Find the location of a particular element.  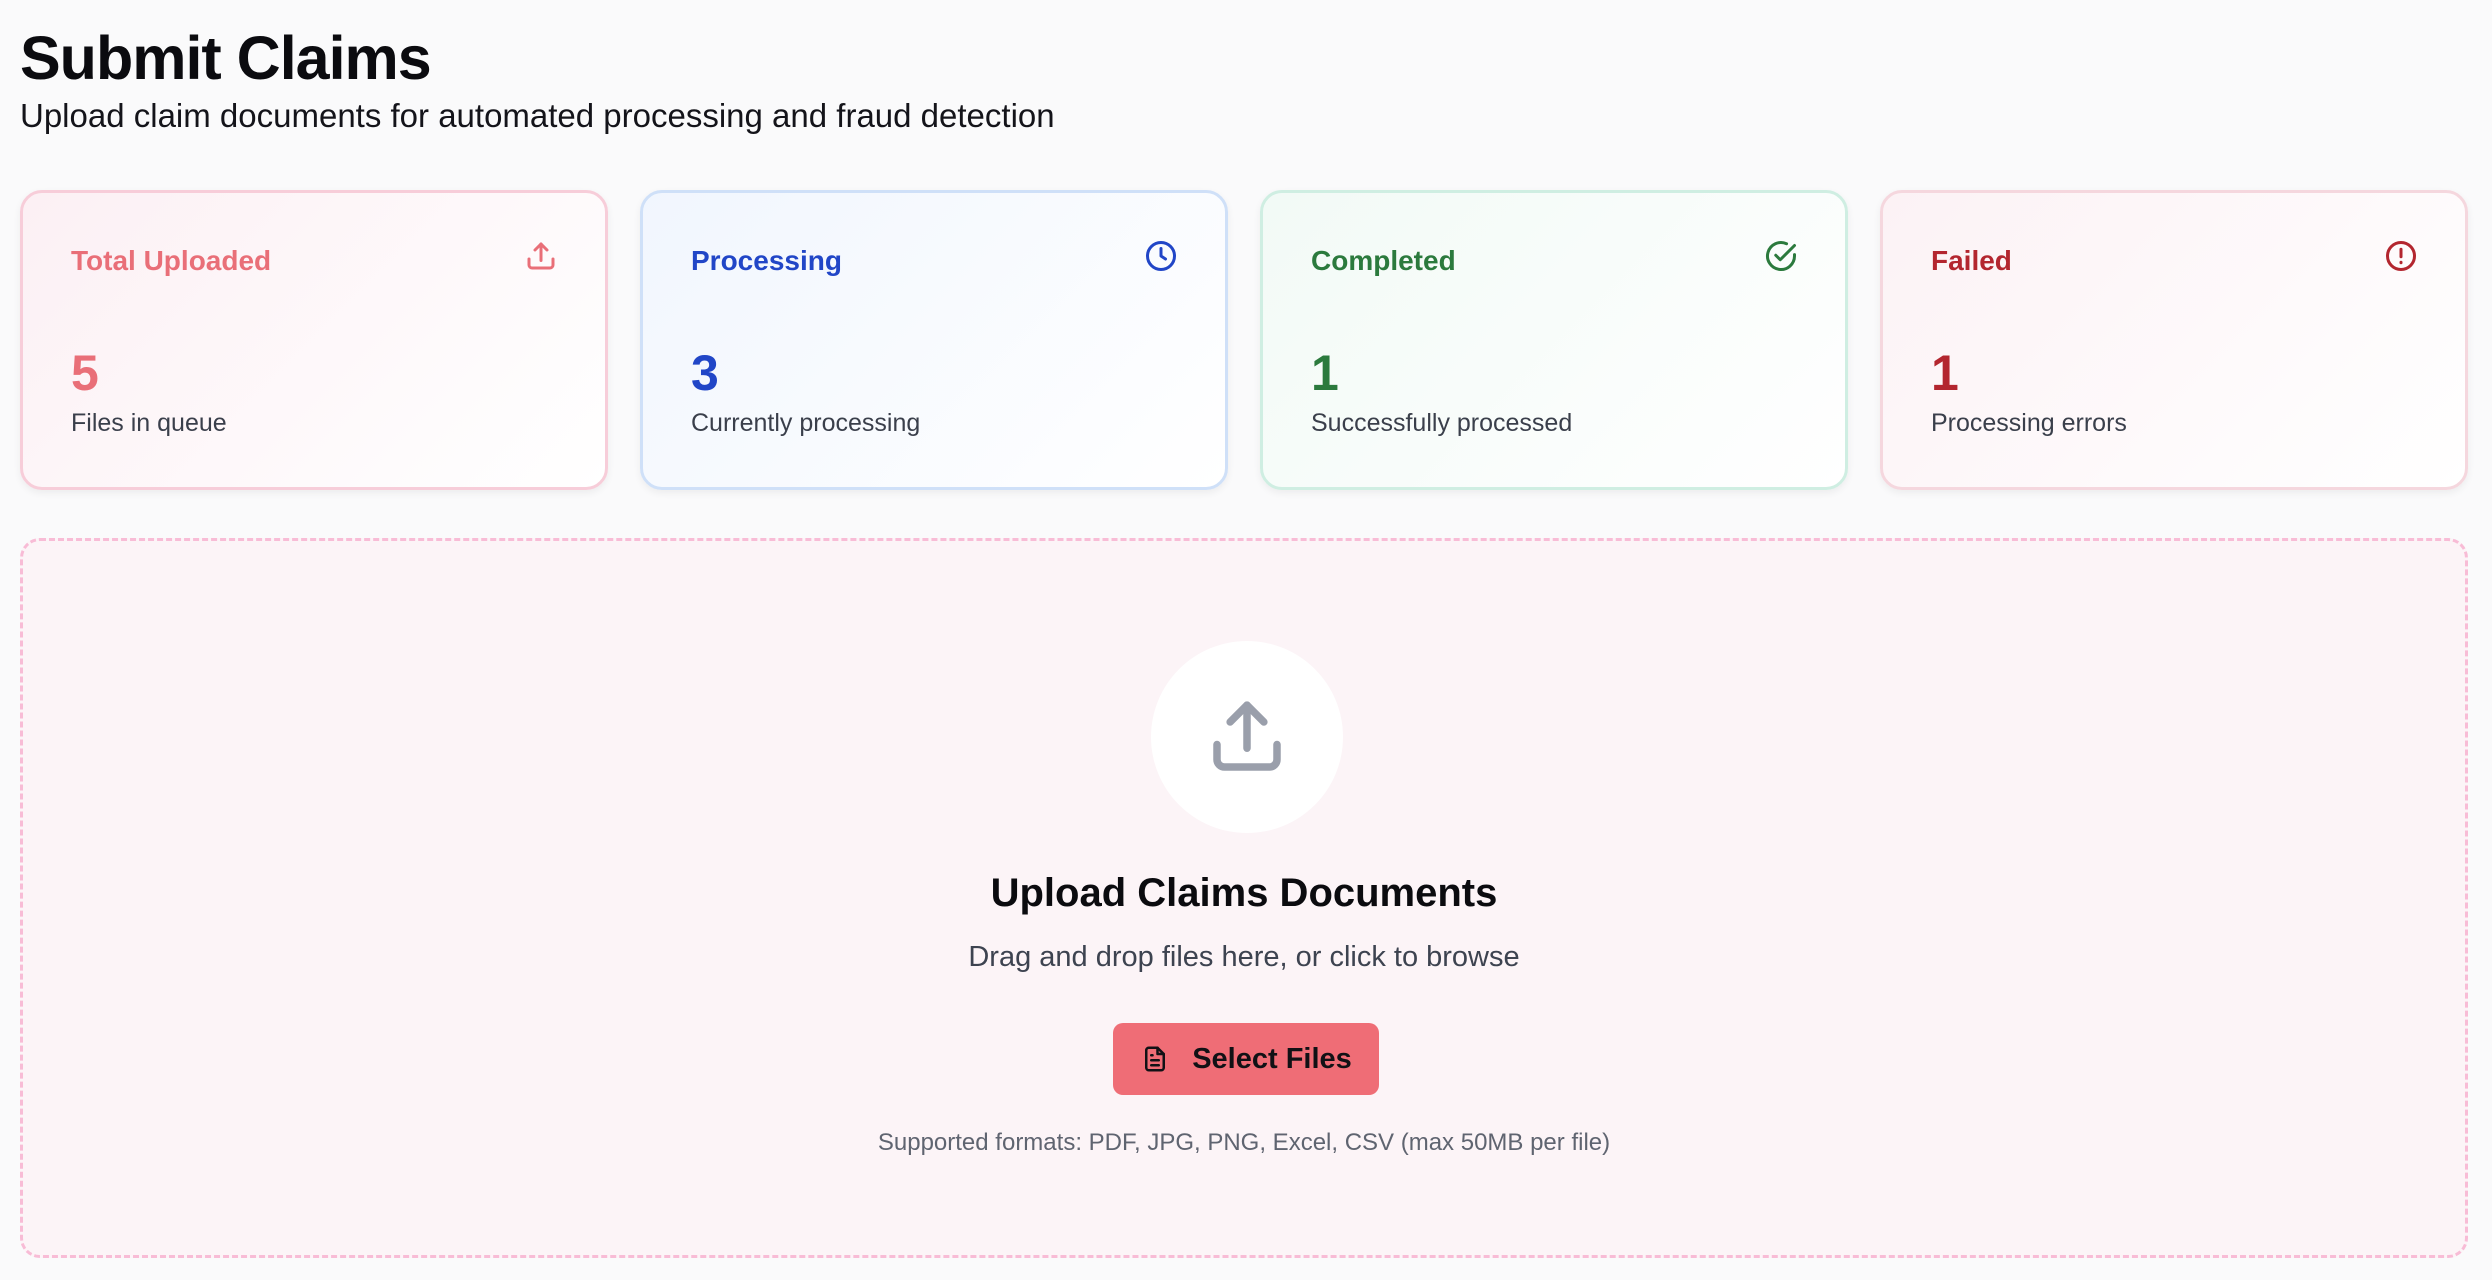

stat-card-total-uploaded: Total Uploaded 5 Files in queue is located at coordinates (314, 340).